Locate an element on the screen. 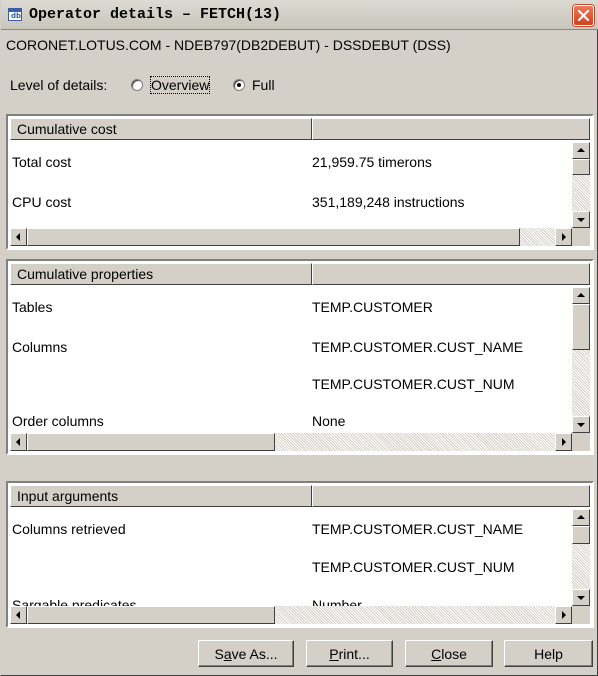 The width and height of the screenshot is (598, 676). property-value: None is located at coordinates (329, 421).